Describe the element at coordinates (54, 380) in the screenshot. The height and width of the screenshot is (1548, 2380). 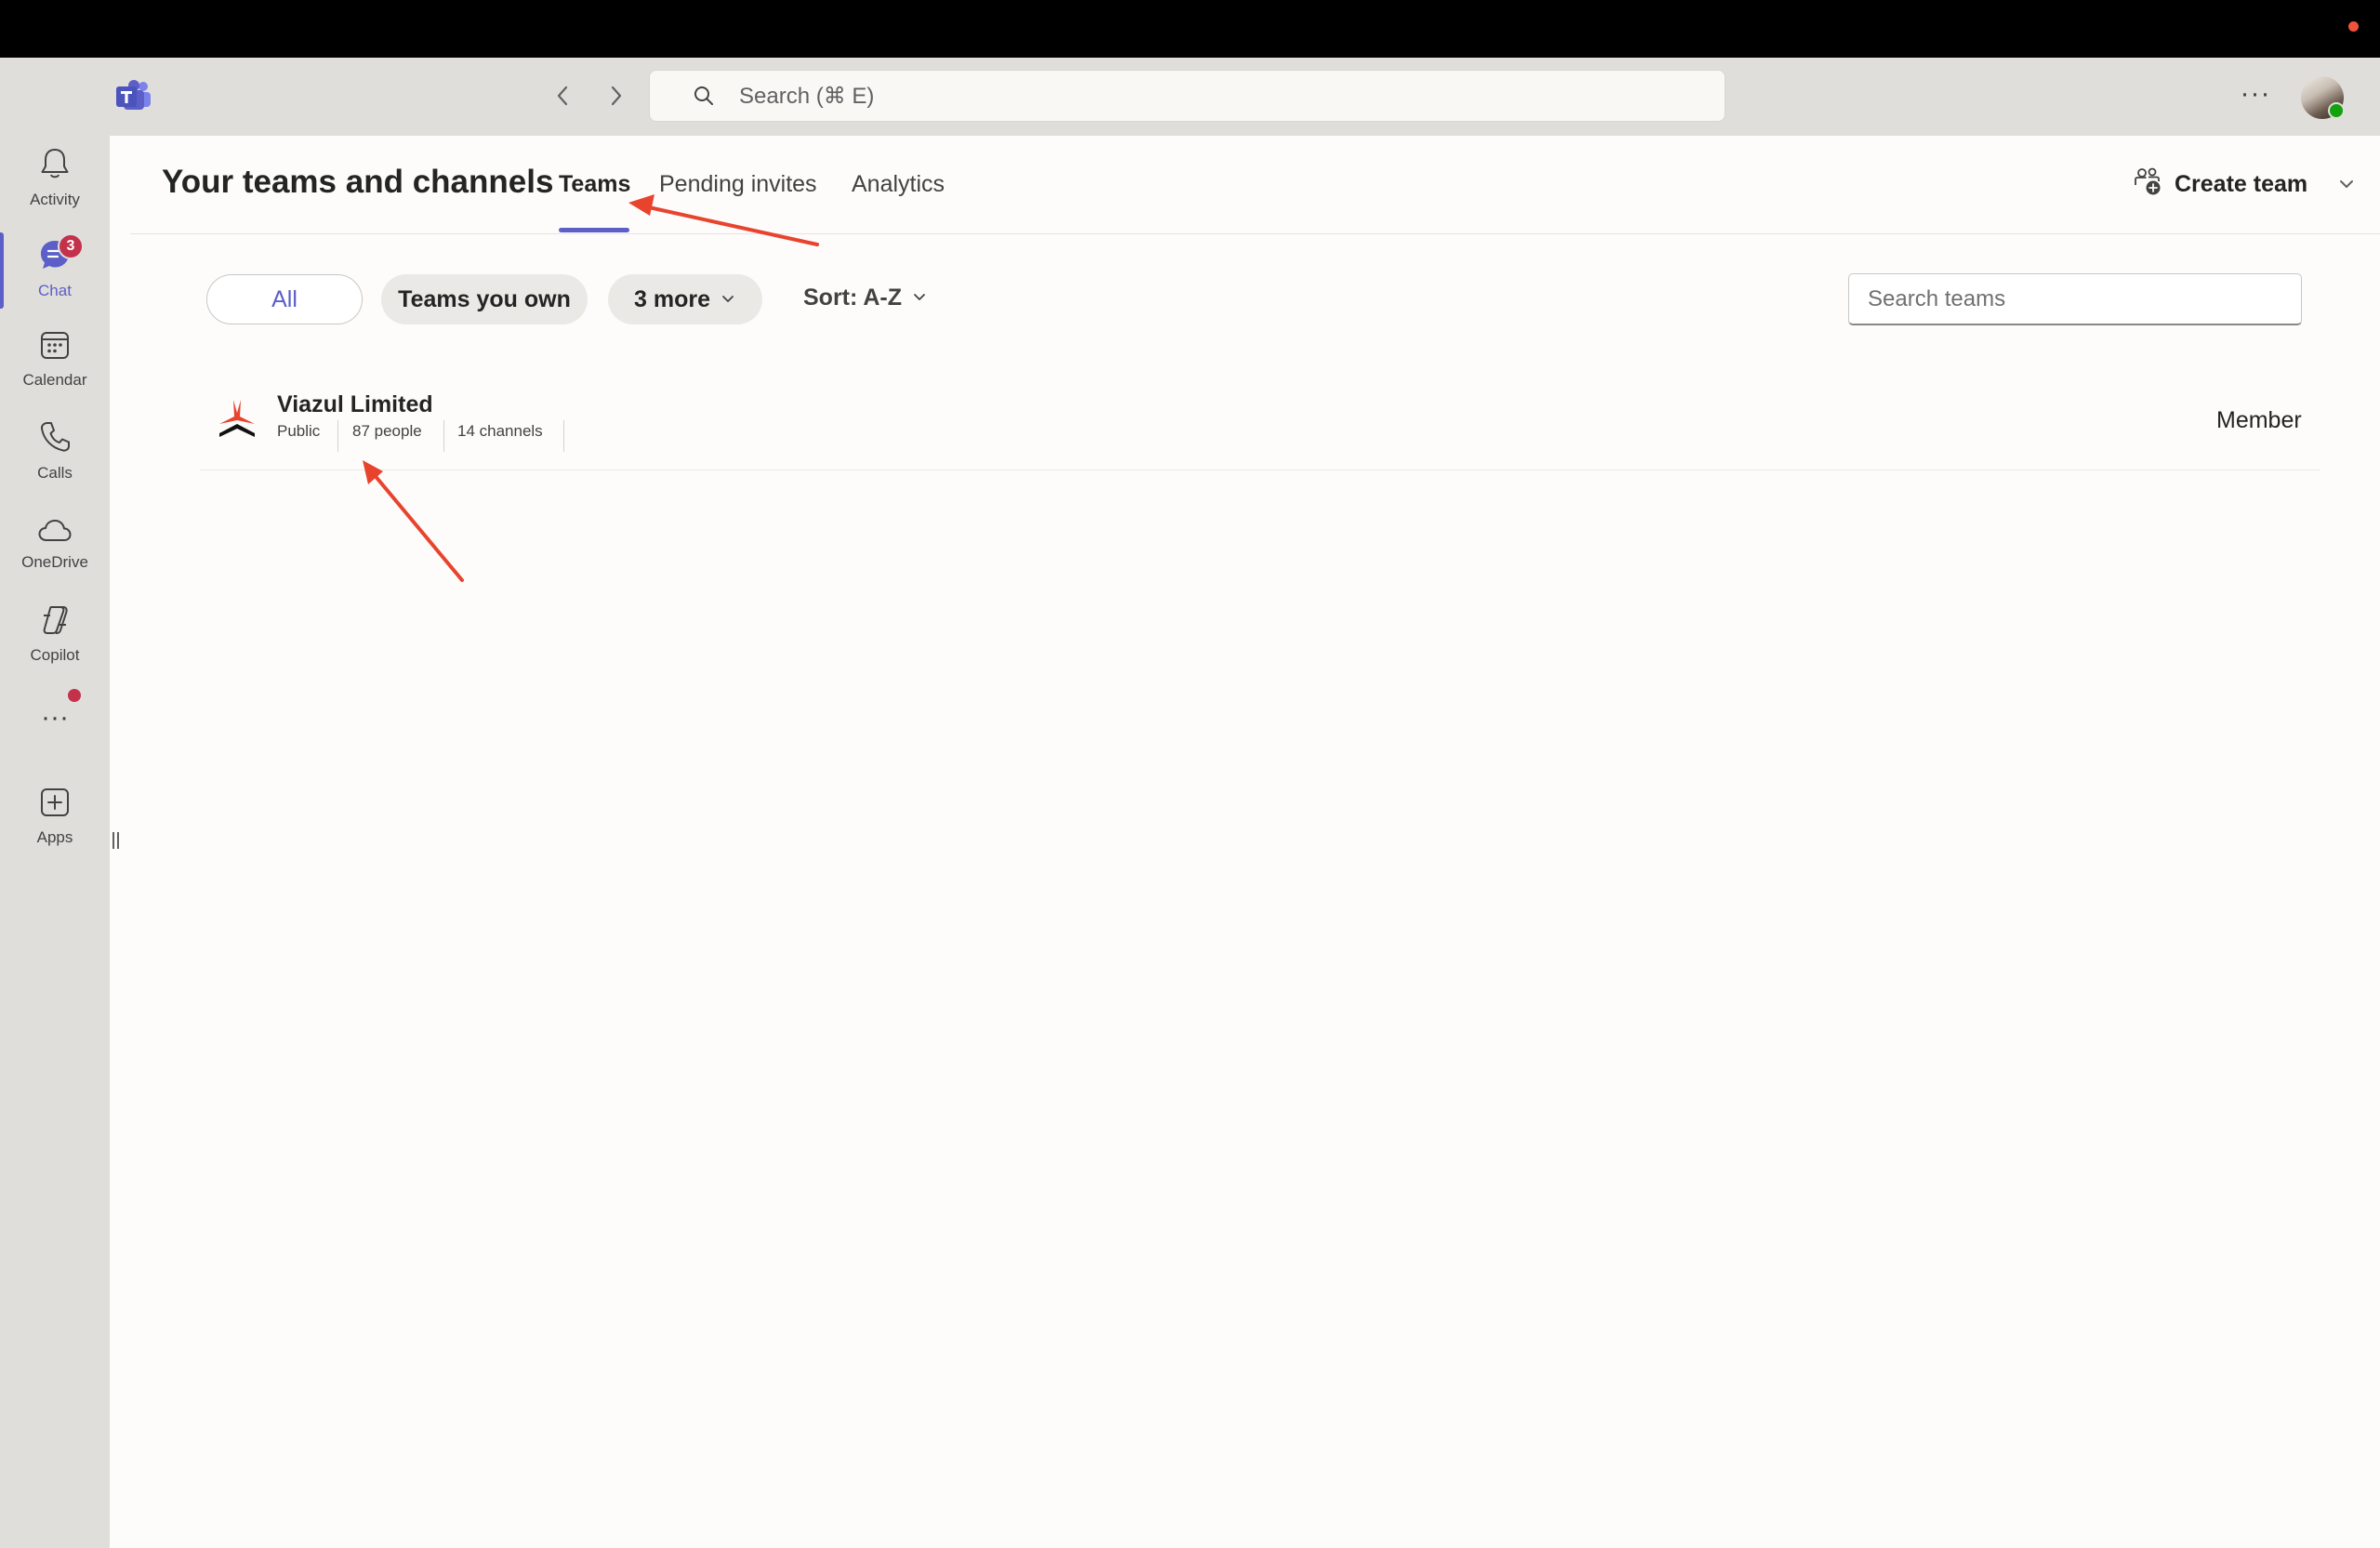
I see `rail-item-label: Calendar` at that location.